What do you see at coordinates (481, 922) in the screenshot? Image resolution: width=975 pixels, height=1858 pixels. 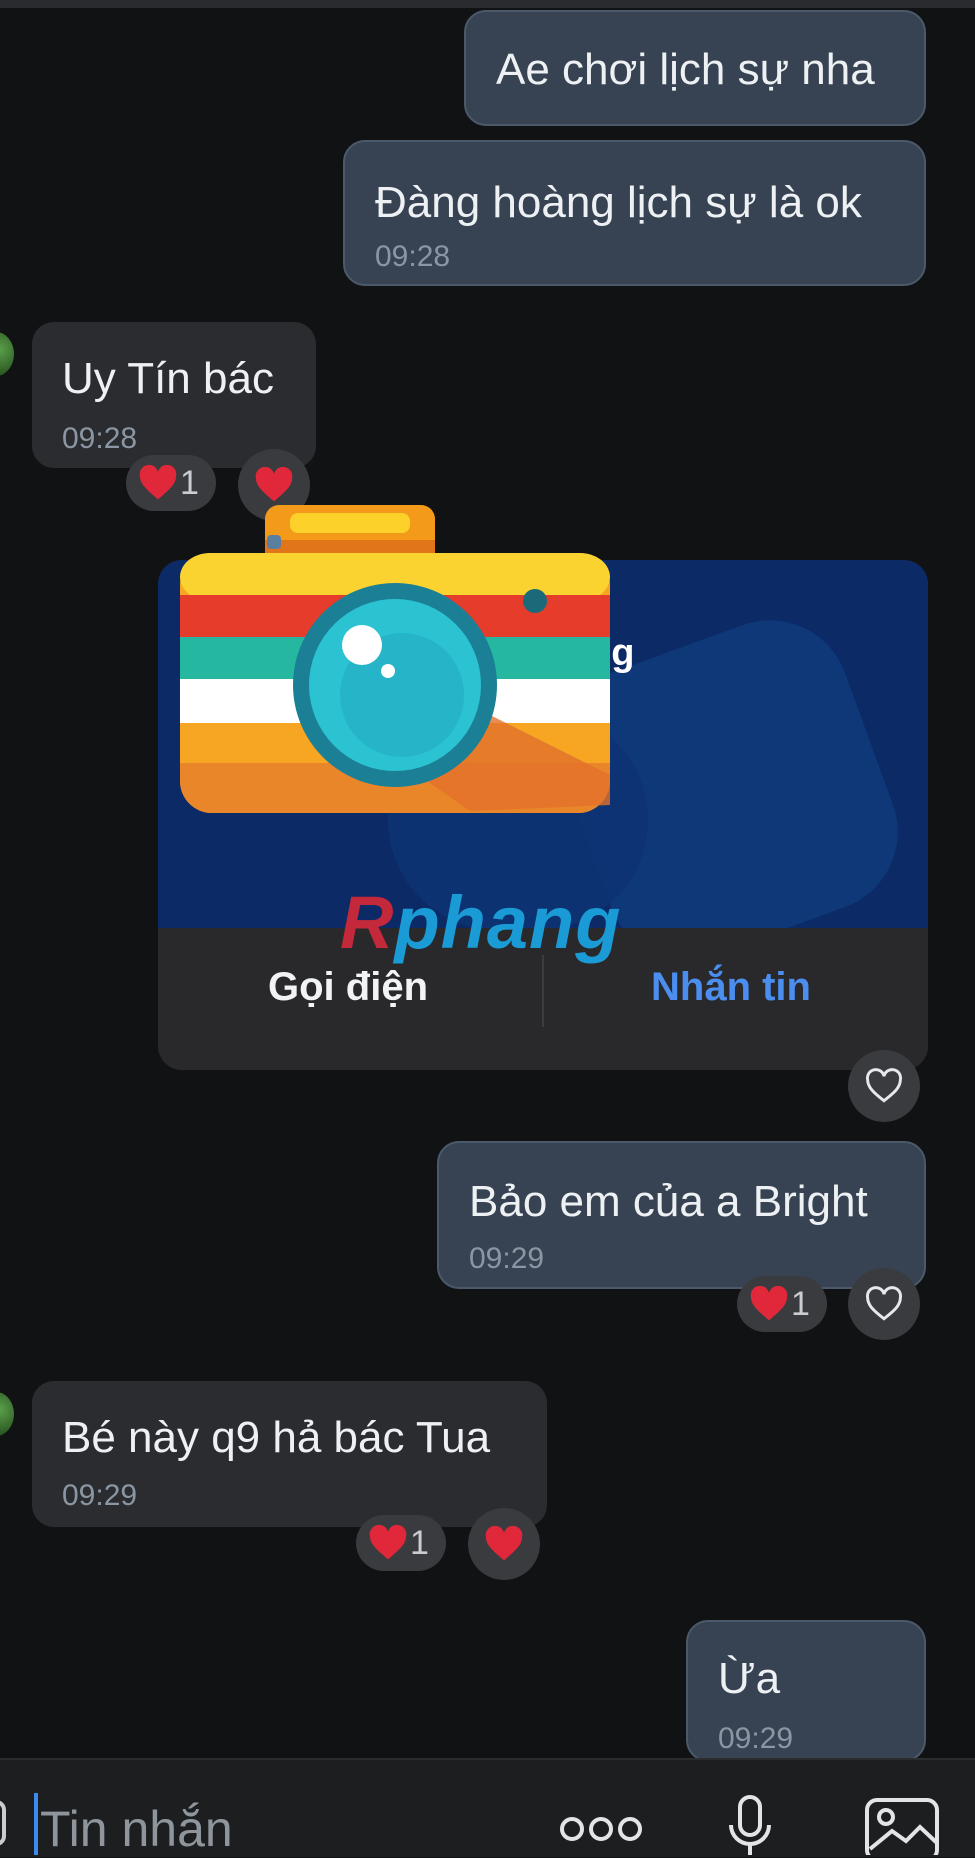 I see `watermark-logo: Rphang` at bounding box center [481, 922].